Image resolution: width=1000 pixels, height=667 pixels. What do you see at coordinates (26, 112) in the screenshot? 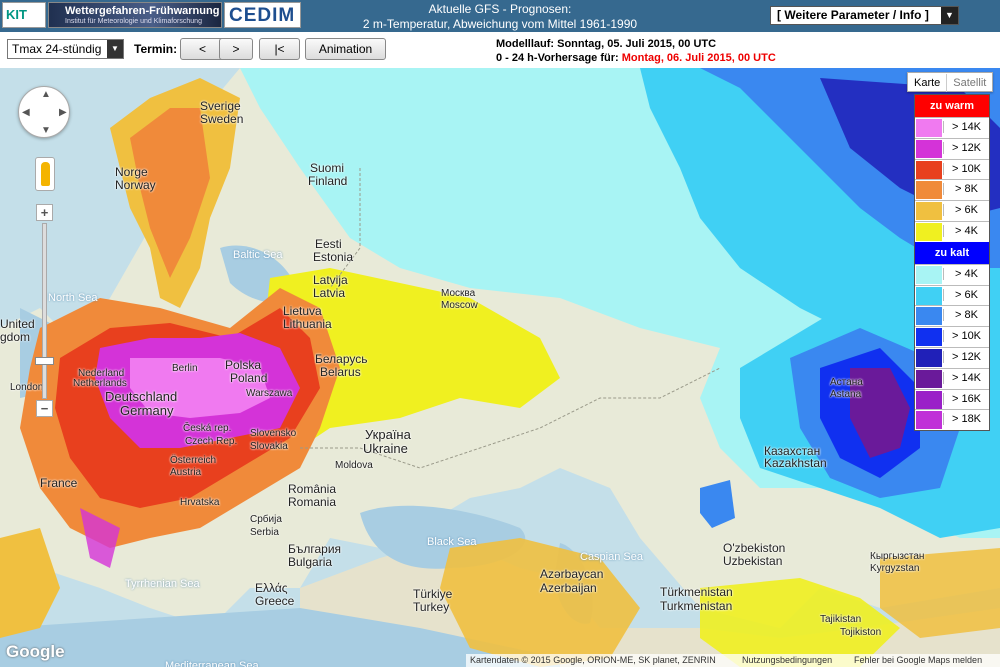
I see `pan-left-icon: ◀` at bounding box center [26, 112].